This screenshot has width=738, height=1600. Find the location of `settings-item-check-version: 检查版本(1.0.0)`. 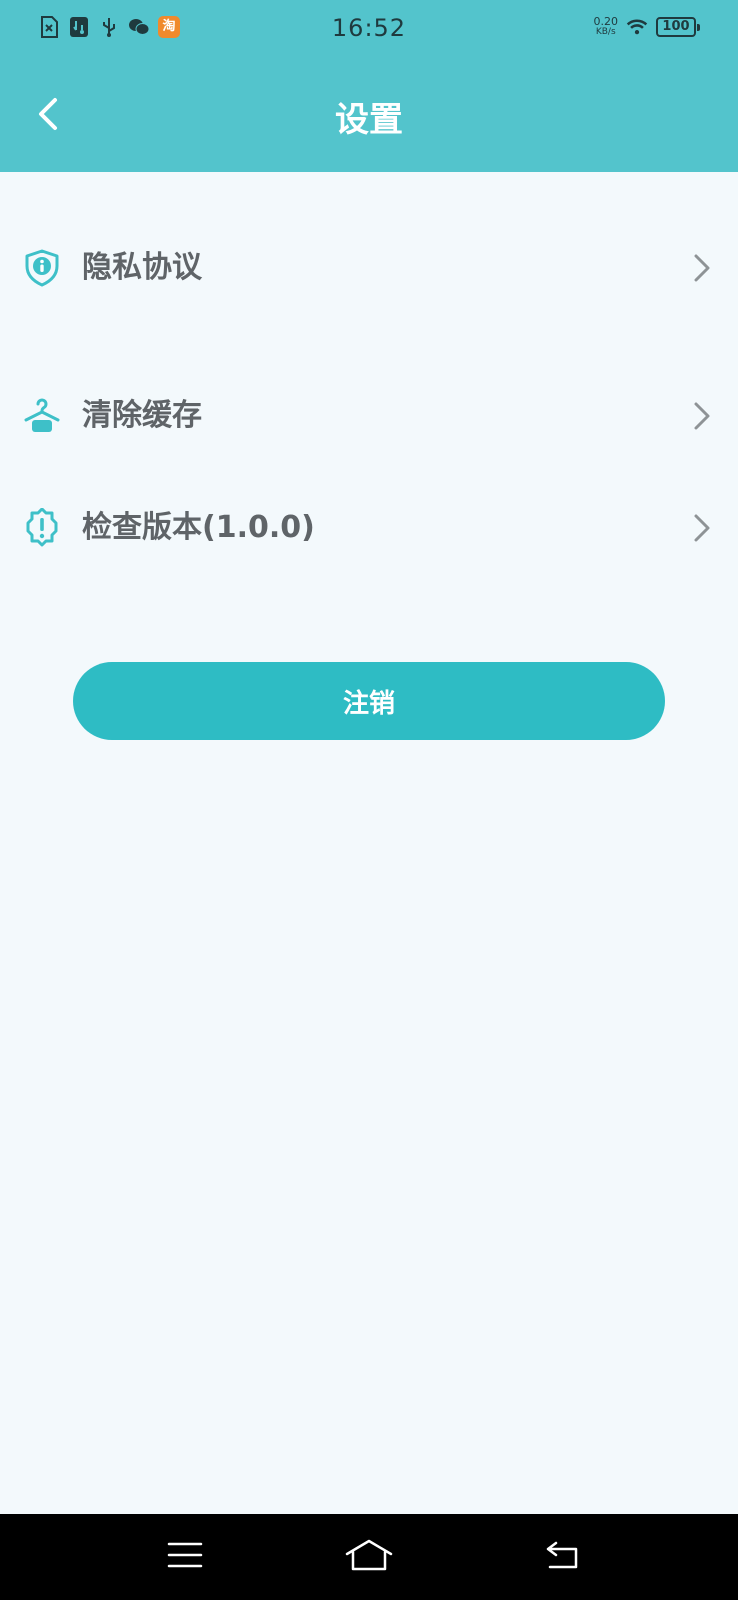

settings-item-check-version: 检查版本(1.0.0) is located at coordinates (369, 528).